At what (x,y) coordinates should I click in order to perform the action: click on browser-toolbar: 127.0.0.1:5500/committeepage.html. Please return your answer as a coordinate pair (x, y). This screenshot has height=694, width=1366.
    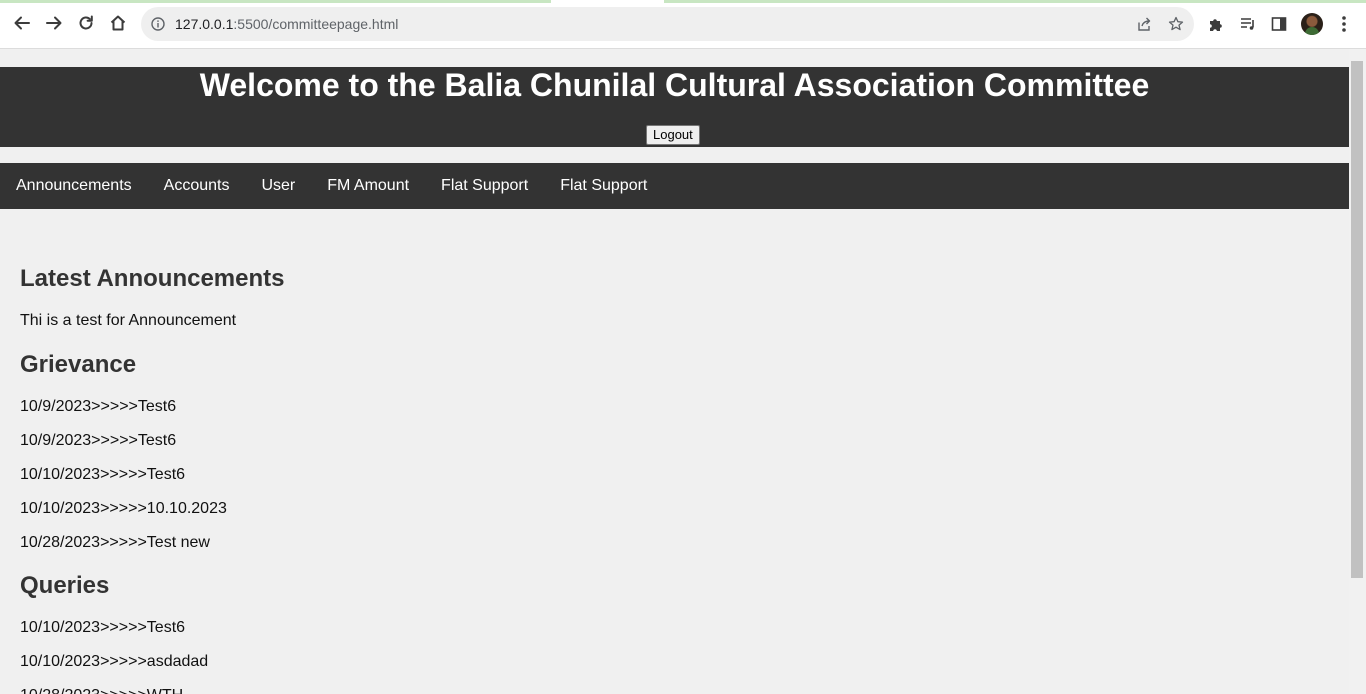
    Looking at the image, I should click on (683, 24).